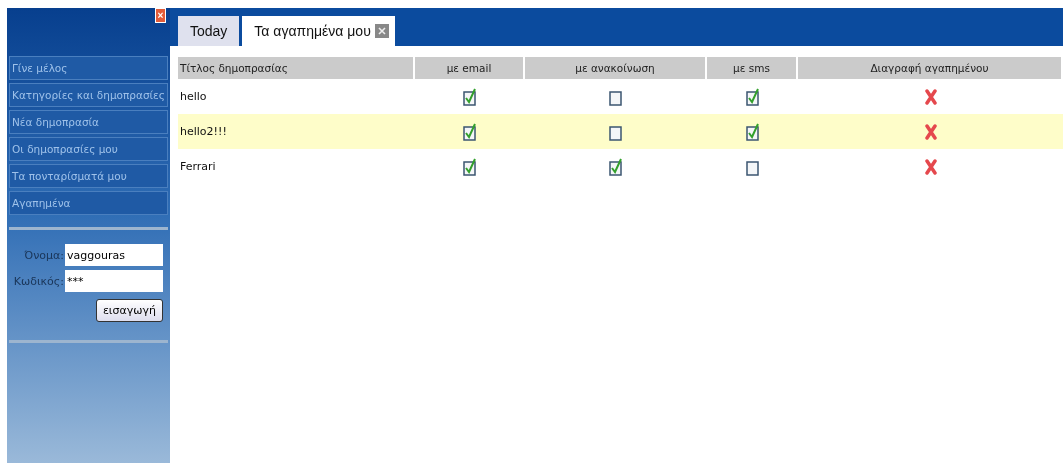 This screenshot has width=1063, height=463. Describe the element at coordinates (88, 95) in the screenshot. I see `menu-item: Κατηγορίες και δημοπρασίες` at that location.